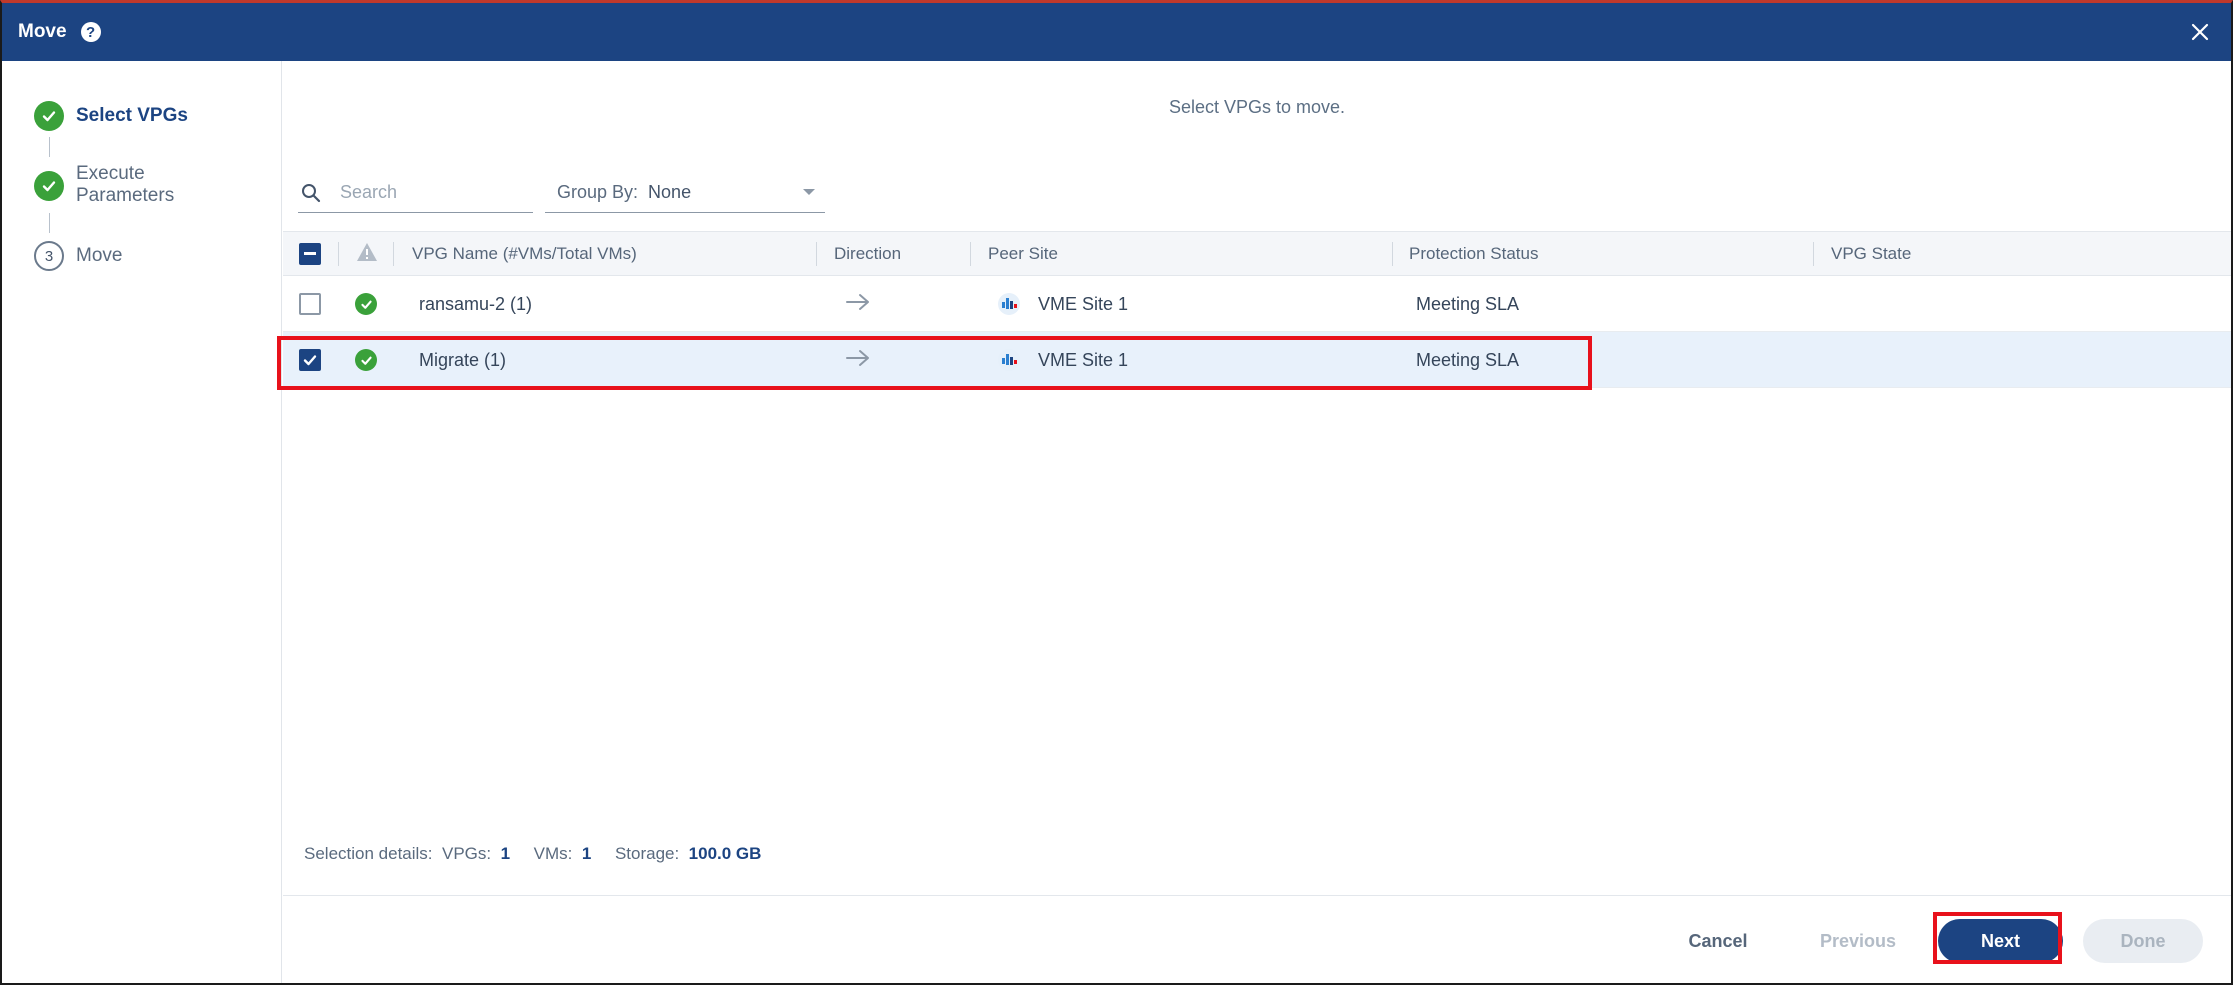 The width and height of the screenshot is (2233, 985). I want to click on dialog-title-bar: Move ?, so click(1116, 32).